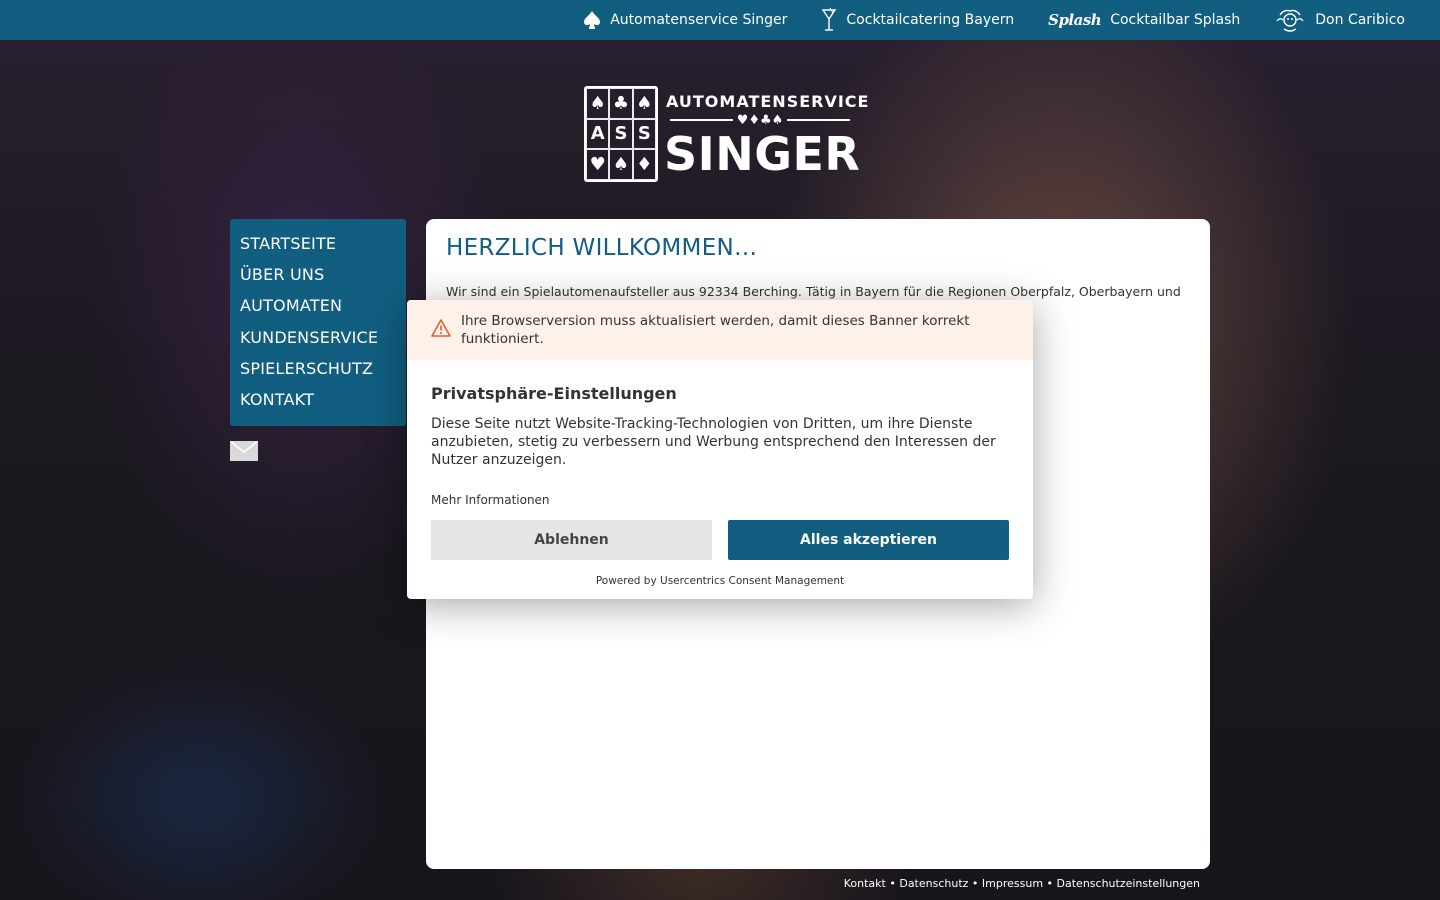 Image resolution: width=1440 pixels, height=900 pixels. I want to click on topbar-link-cocktailbar-splash: Splash Cocktailbar Splash, so click(1144, 20).